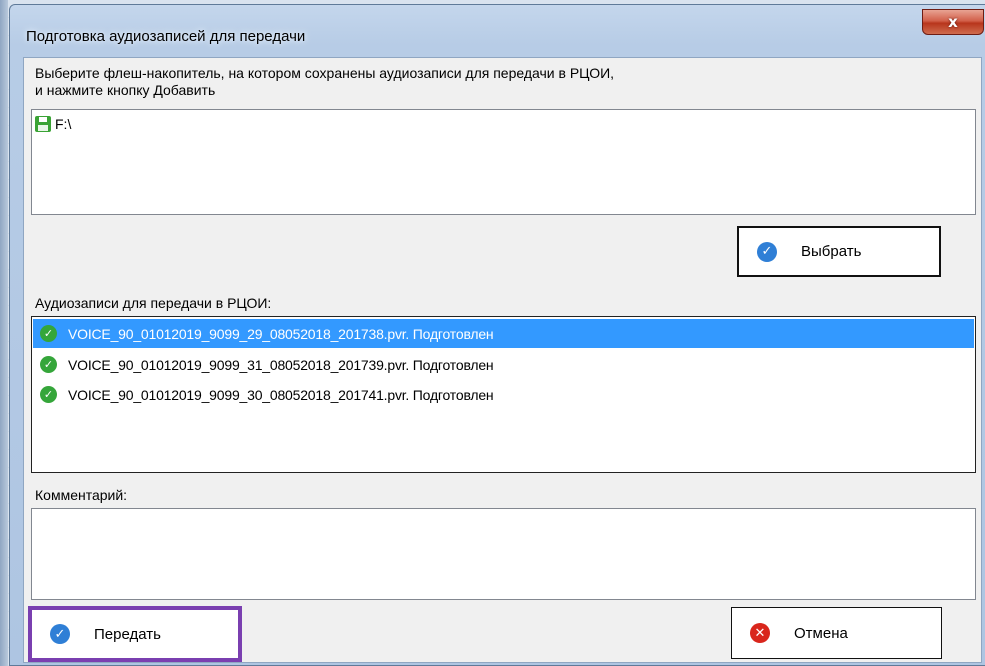 The width and height of the screenshot is (985, 666). What do you see at coordinates (63, 124) in the screenshot?
I see `drive-label: F:\` at bounding box center [63, 124].